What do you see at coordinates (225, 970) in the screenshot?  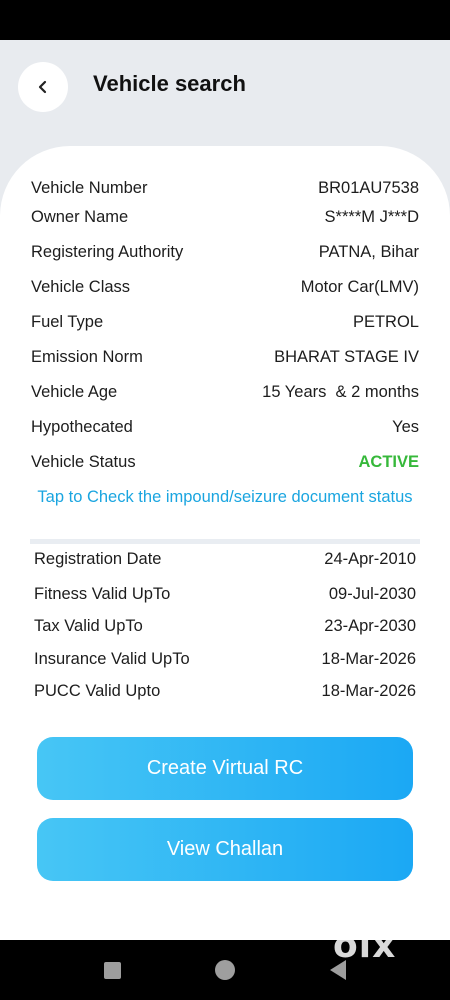 I see `circle-icon` at bounding box center [225, 970].